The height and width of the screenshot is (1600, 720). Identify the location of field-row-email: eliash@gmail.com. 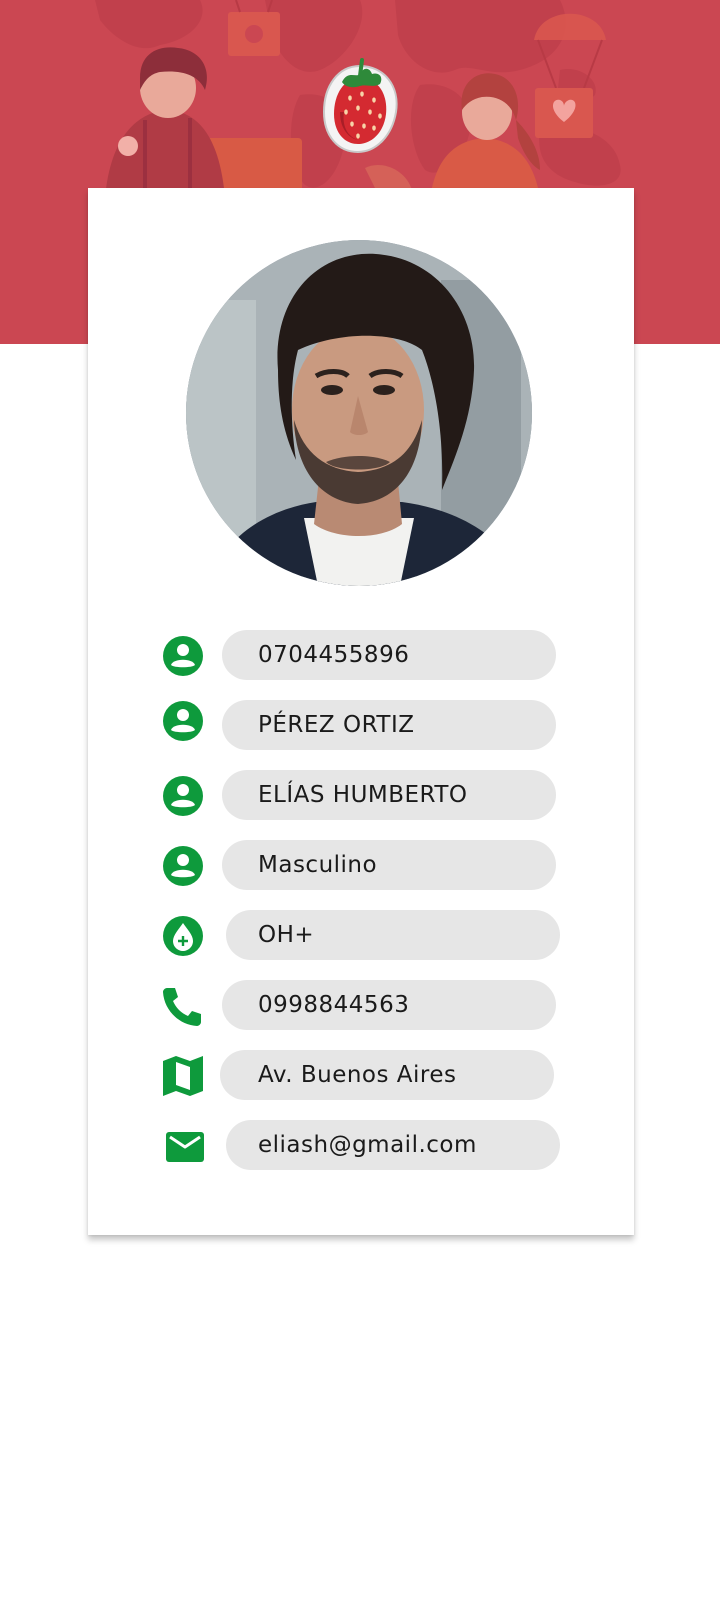
(364, 1145).